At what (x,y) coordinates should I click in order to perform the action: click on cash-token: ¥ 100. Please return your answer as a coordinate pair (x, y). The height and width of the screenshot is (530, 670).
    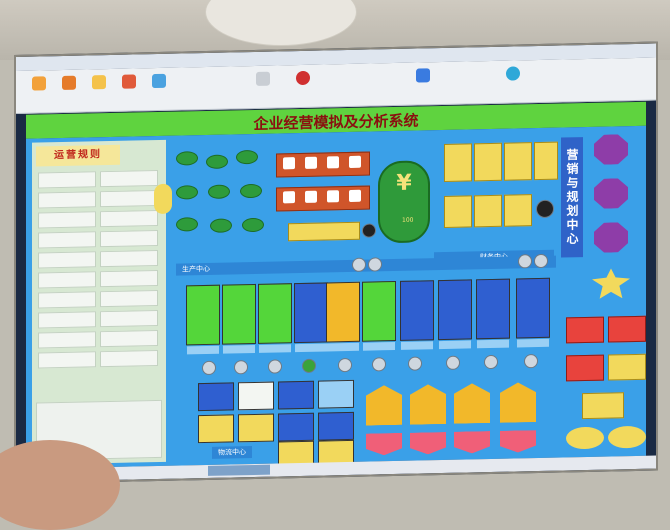
    Looking at the image, I should click on (404, 202).